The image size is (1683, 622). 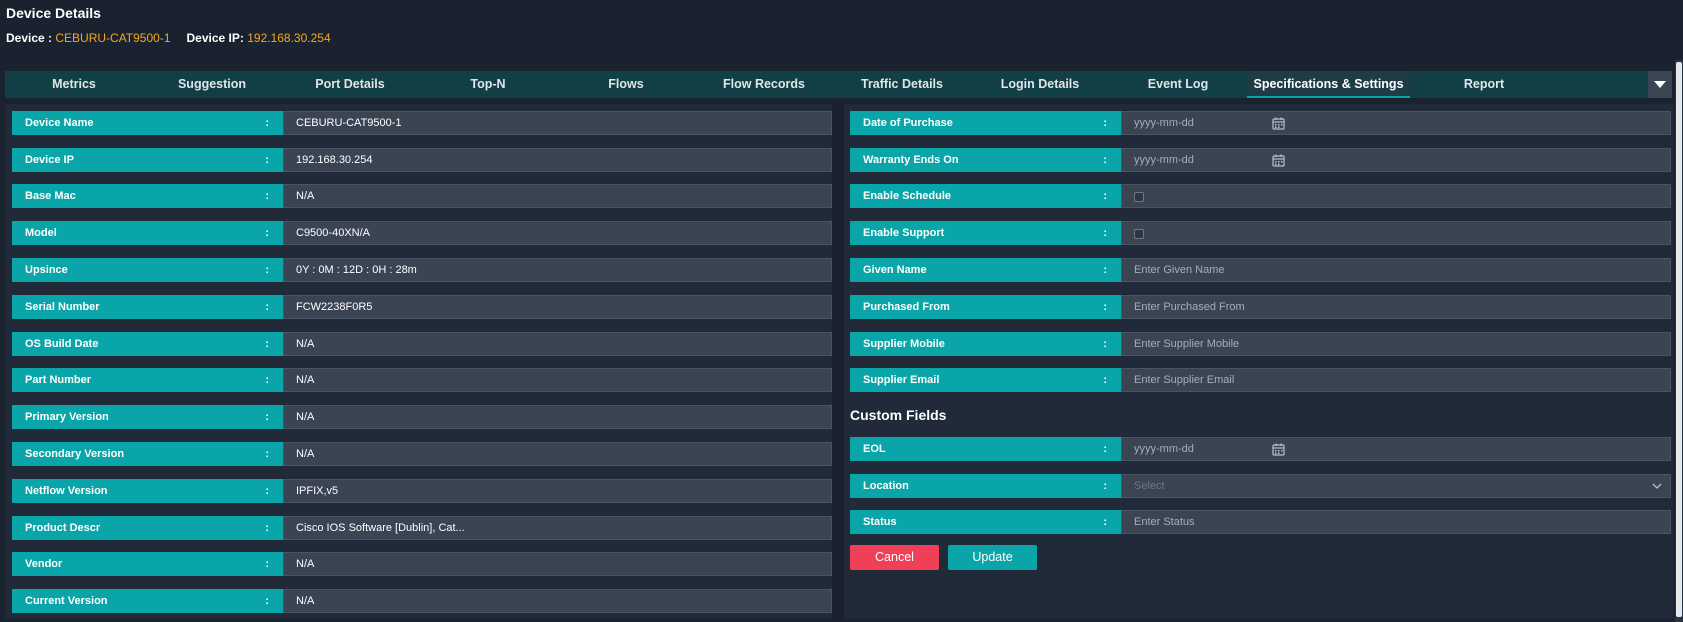 What do you see at coordinates (557, 233) in the screenshot?
I see `field-value: C9500-40XN/A` at bounding box center [557, 233].